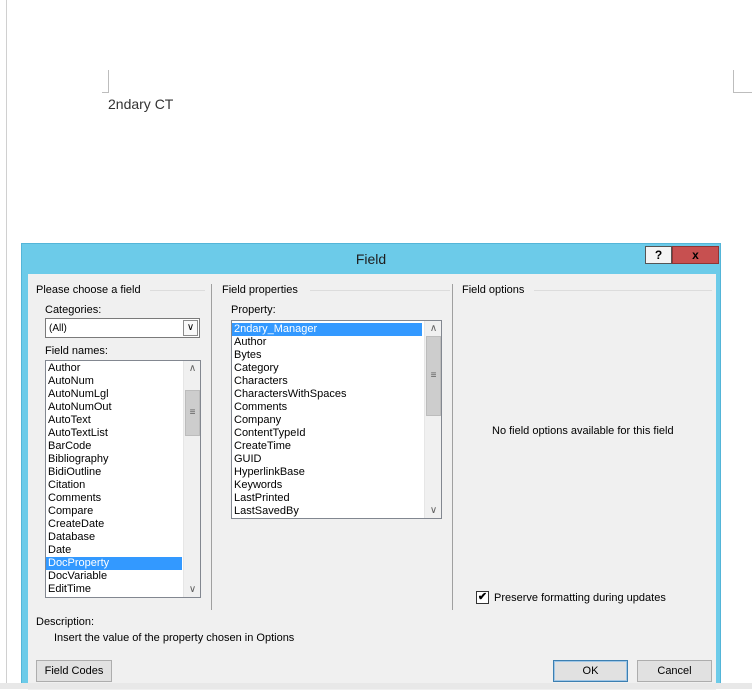  I want to click on list-item: CreateTime, so click(327, 446).